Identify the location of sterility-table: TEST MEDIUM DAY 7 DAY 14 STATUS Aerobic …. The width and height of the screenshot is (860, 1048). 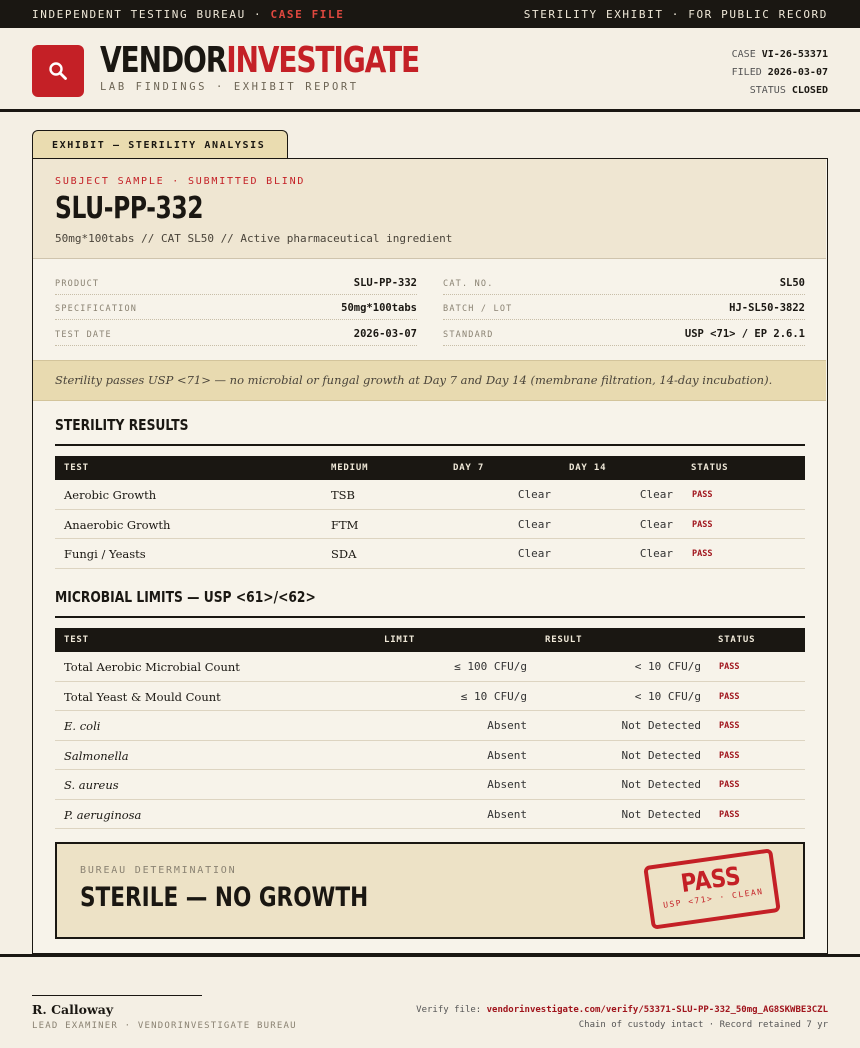
(430, 512).